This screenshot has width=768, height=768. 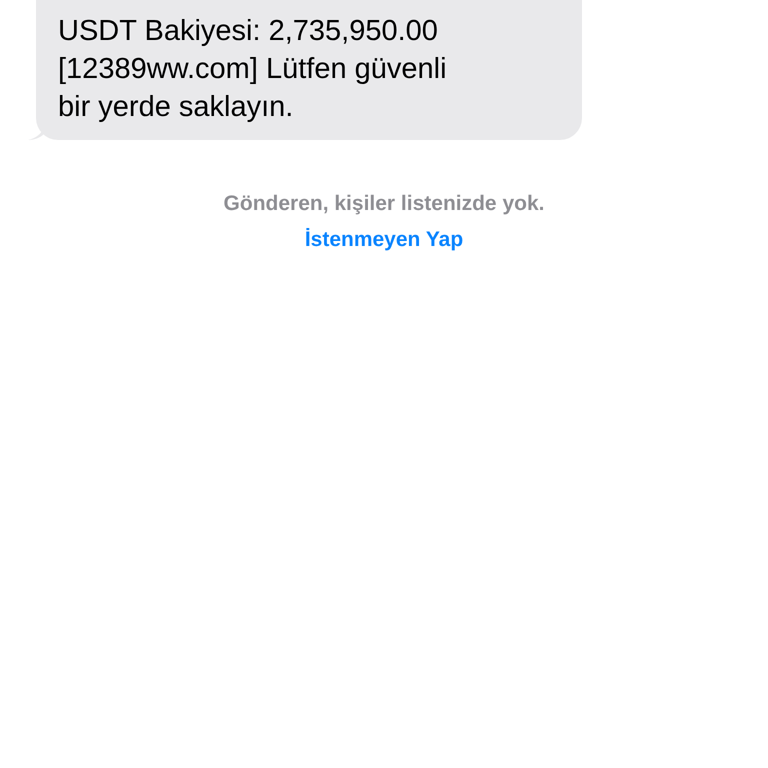 What do you see at coordinates (384, 204) in the screenshot?
I see `sender-notice: Gönderen, kişiler listenizde yok.` at bounding box center [384, 204].